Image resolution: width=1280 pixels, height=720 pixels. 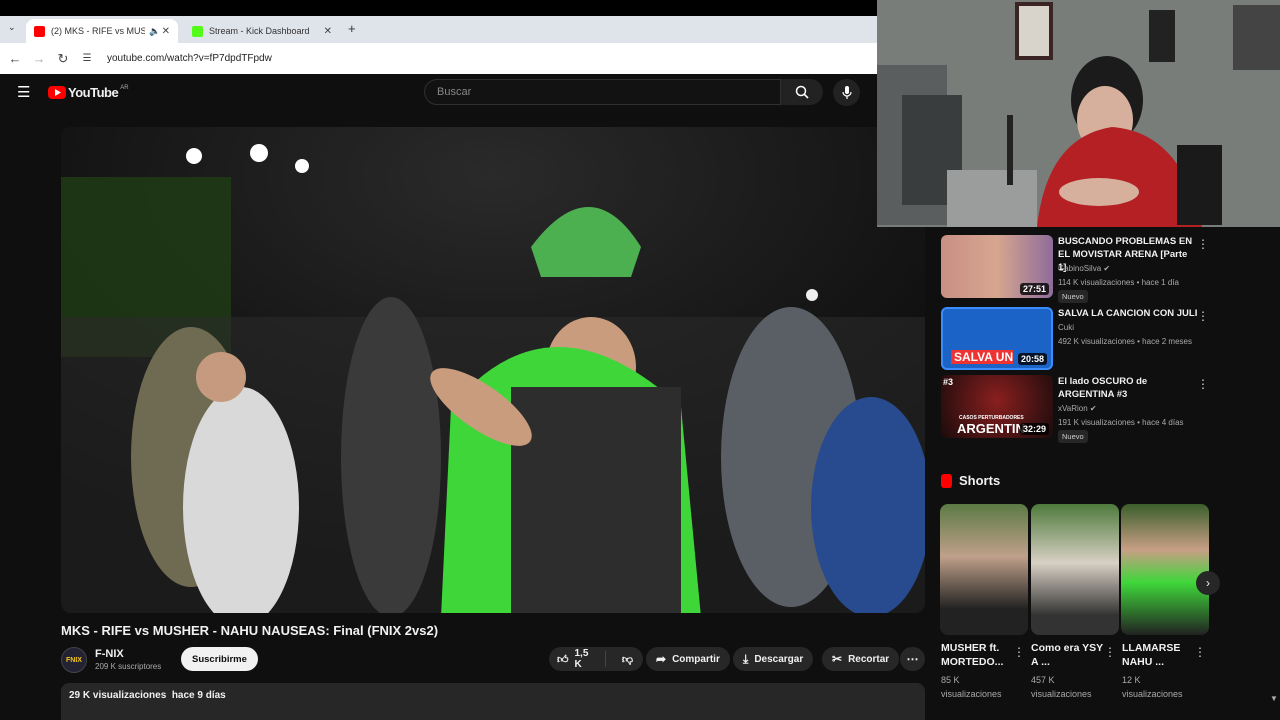 I want to click on shorts-header: Shorts, so click(x=970, y=480).